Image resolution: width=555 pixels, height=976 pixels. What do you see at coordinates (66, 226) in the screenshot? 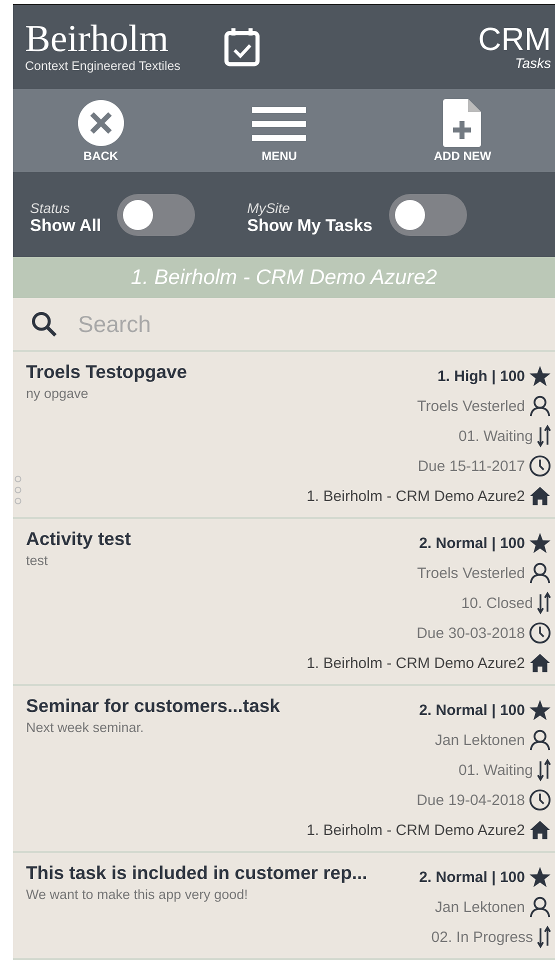
I see `filter-label: Show All` at bounding box center [66, 226].